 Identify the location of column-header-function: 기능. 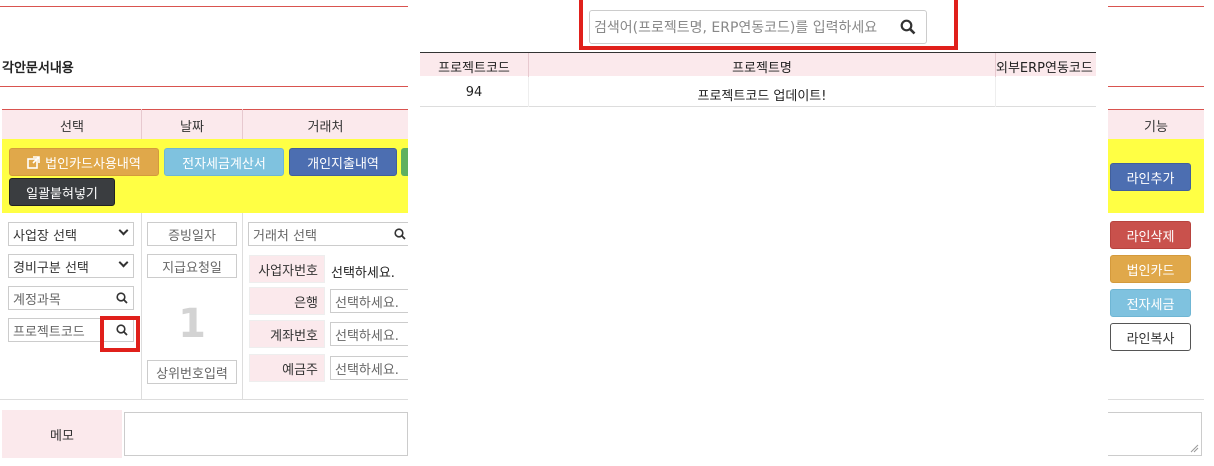
(1156, 127).